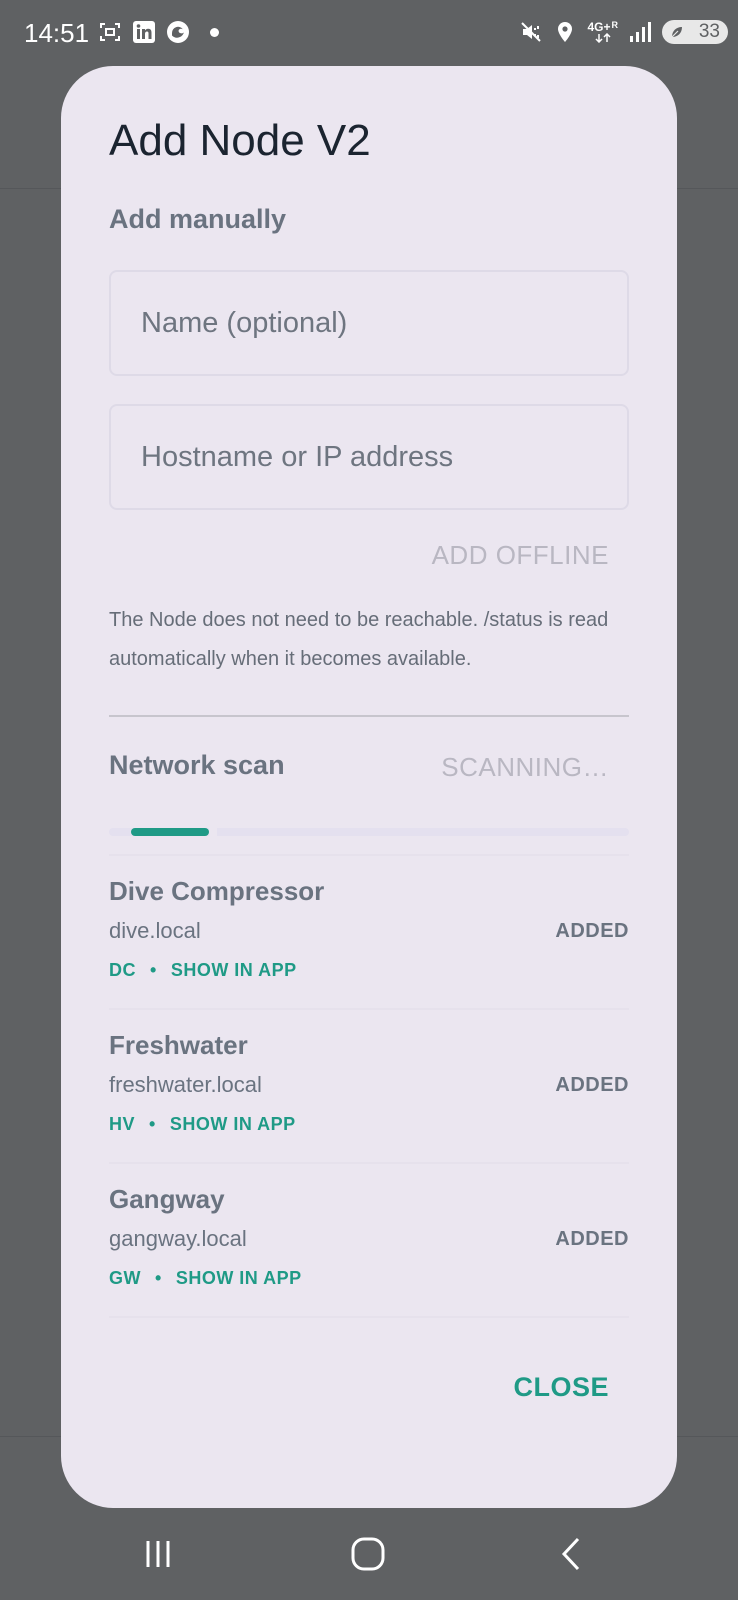 This screenshot has width=738, height=1600. Describe the element at coordinates (110, 32) in the screenshot. I see `screenshot-icon` at that location.